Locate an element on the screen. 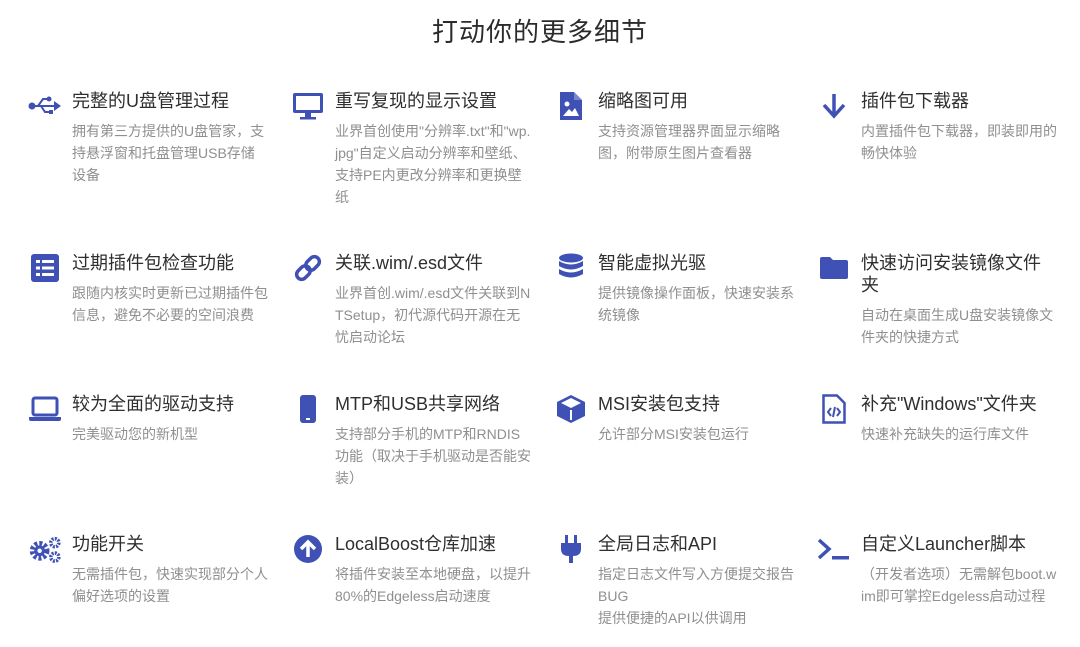 This screenshot has height=647, width=1080. feature-title: 关联.wim/.esd文件 is located at coordinates (409, 263).